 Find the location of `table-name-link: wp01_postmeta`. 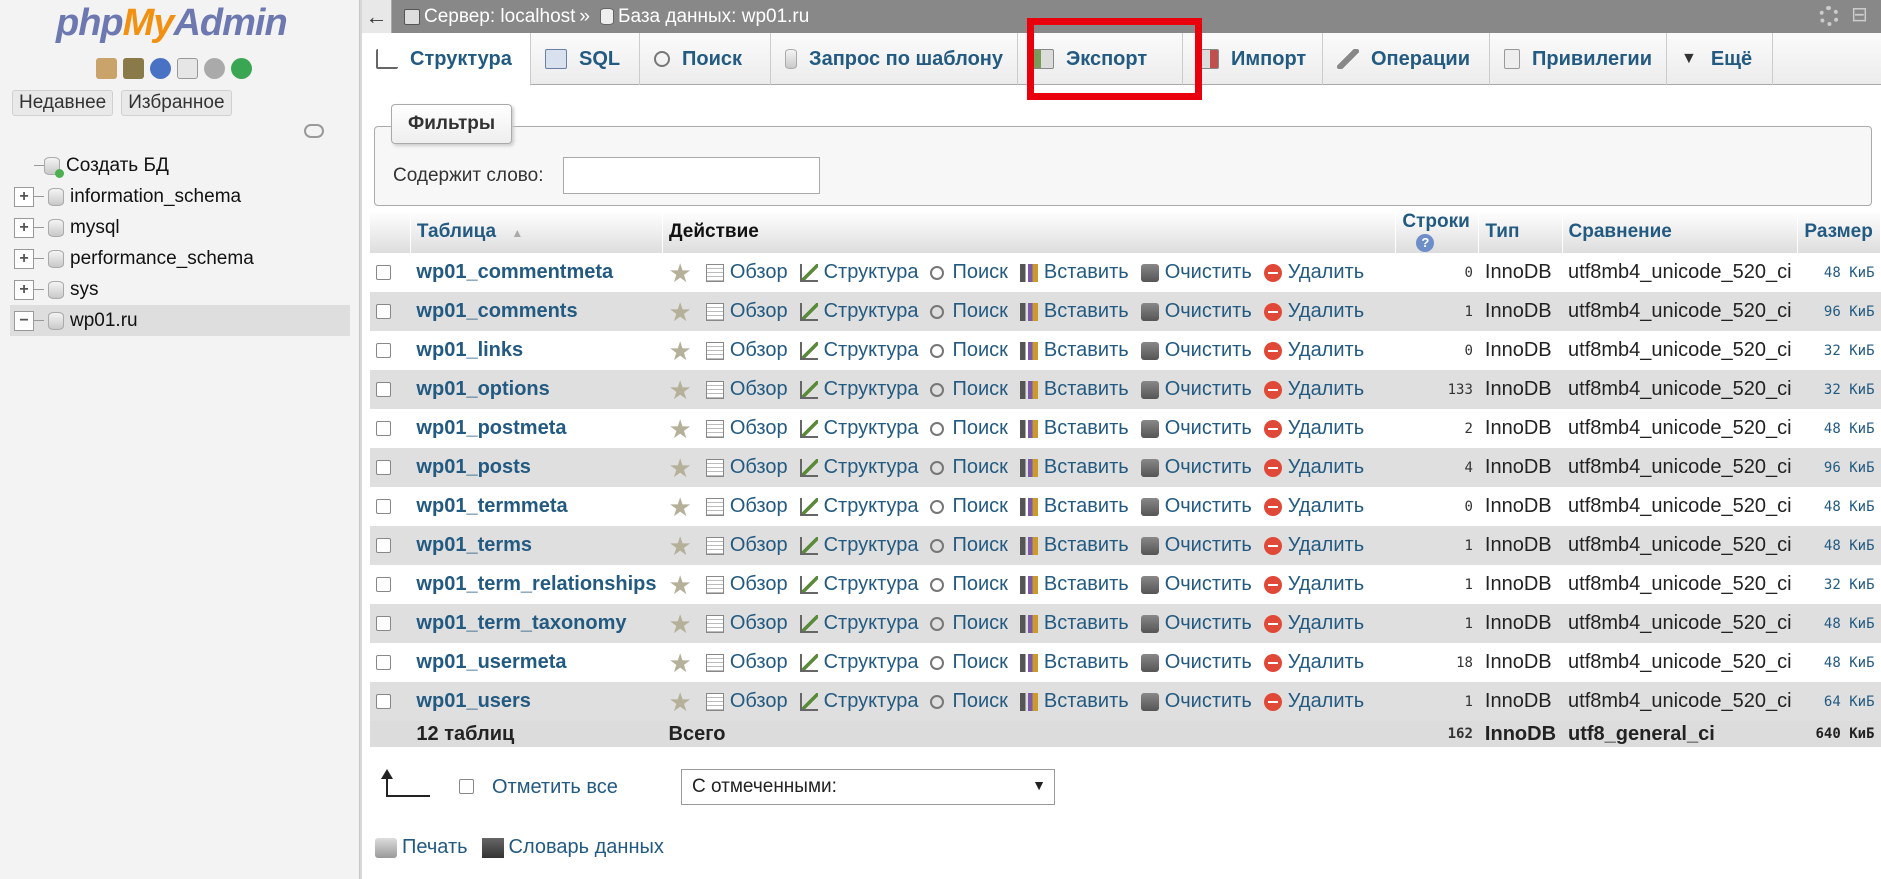

table-name-link: wp01_postmeta is located at coordinates (491, 428).